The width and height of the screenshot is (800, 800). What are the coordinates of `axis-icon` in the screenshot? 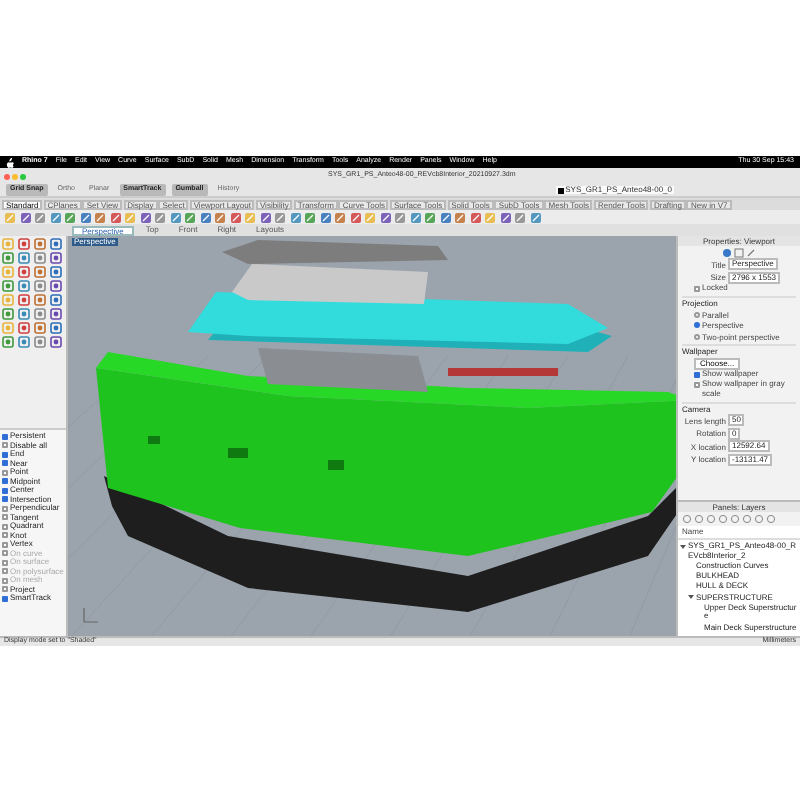 It's located at (90, 614).